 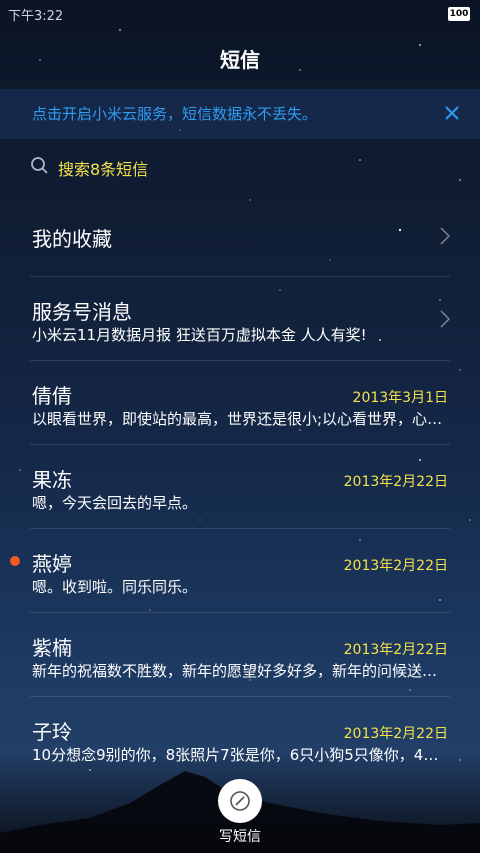 What do you see at coordinates (240, 755) in the screenshot?
I see `message-preview: 10分想念9别的你，8张照片7张是你，6只小狗5只像你，4个季节都陪着你` at bounding box center [240, 755].